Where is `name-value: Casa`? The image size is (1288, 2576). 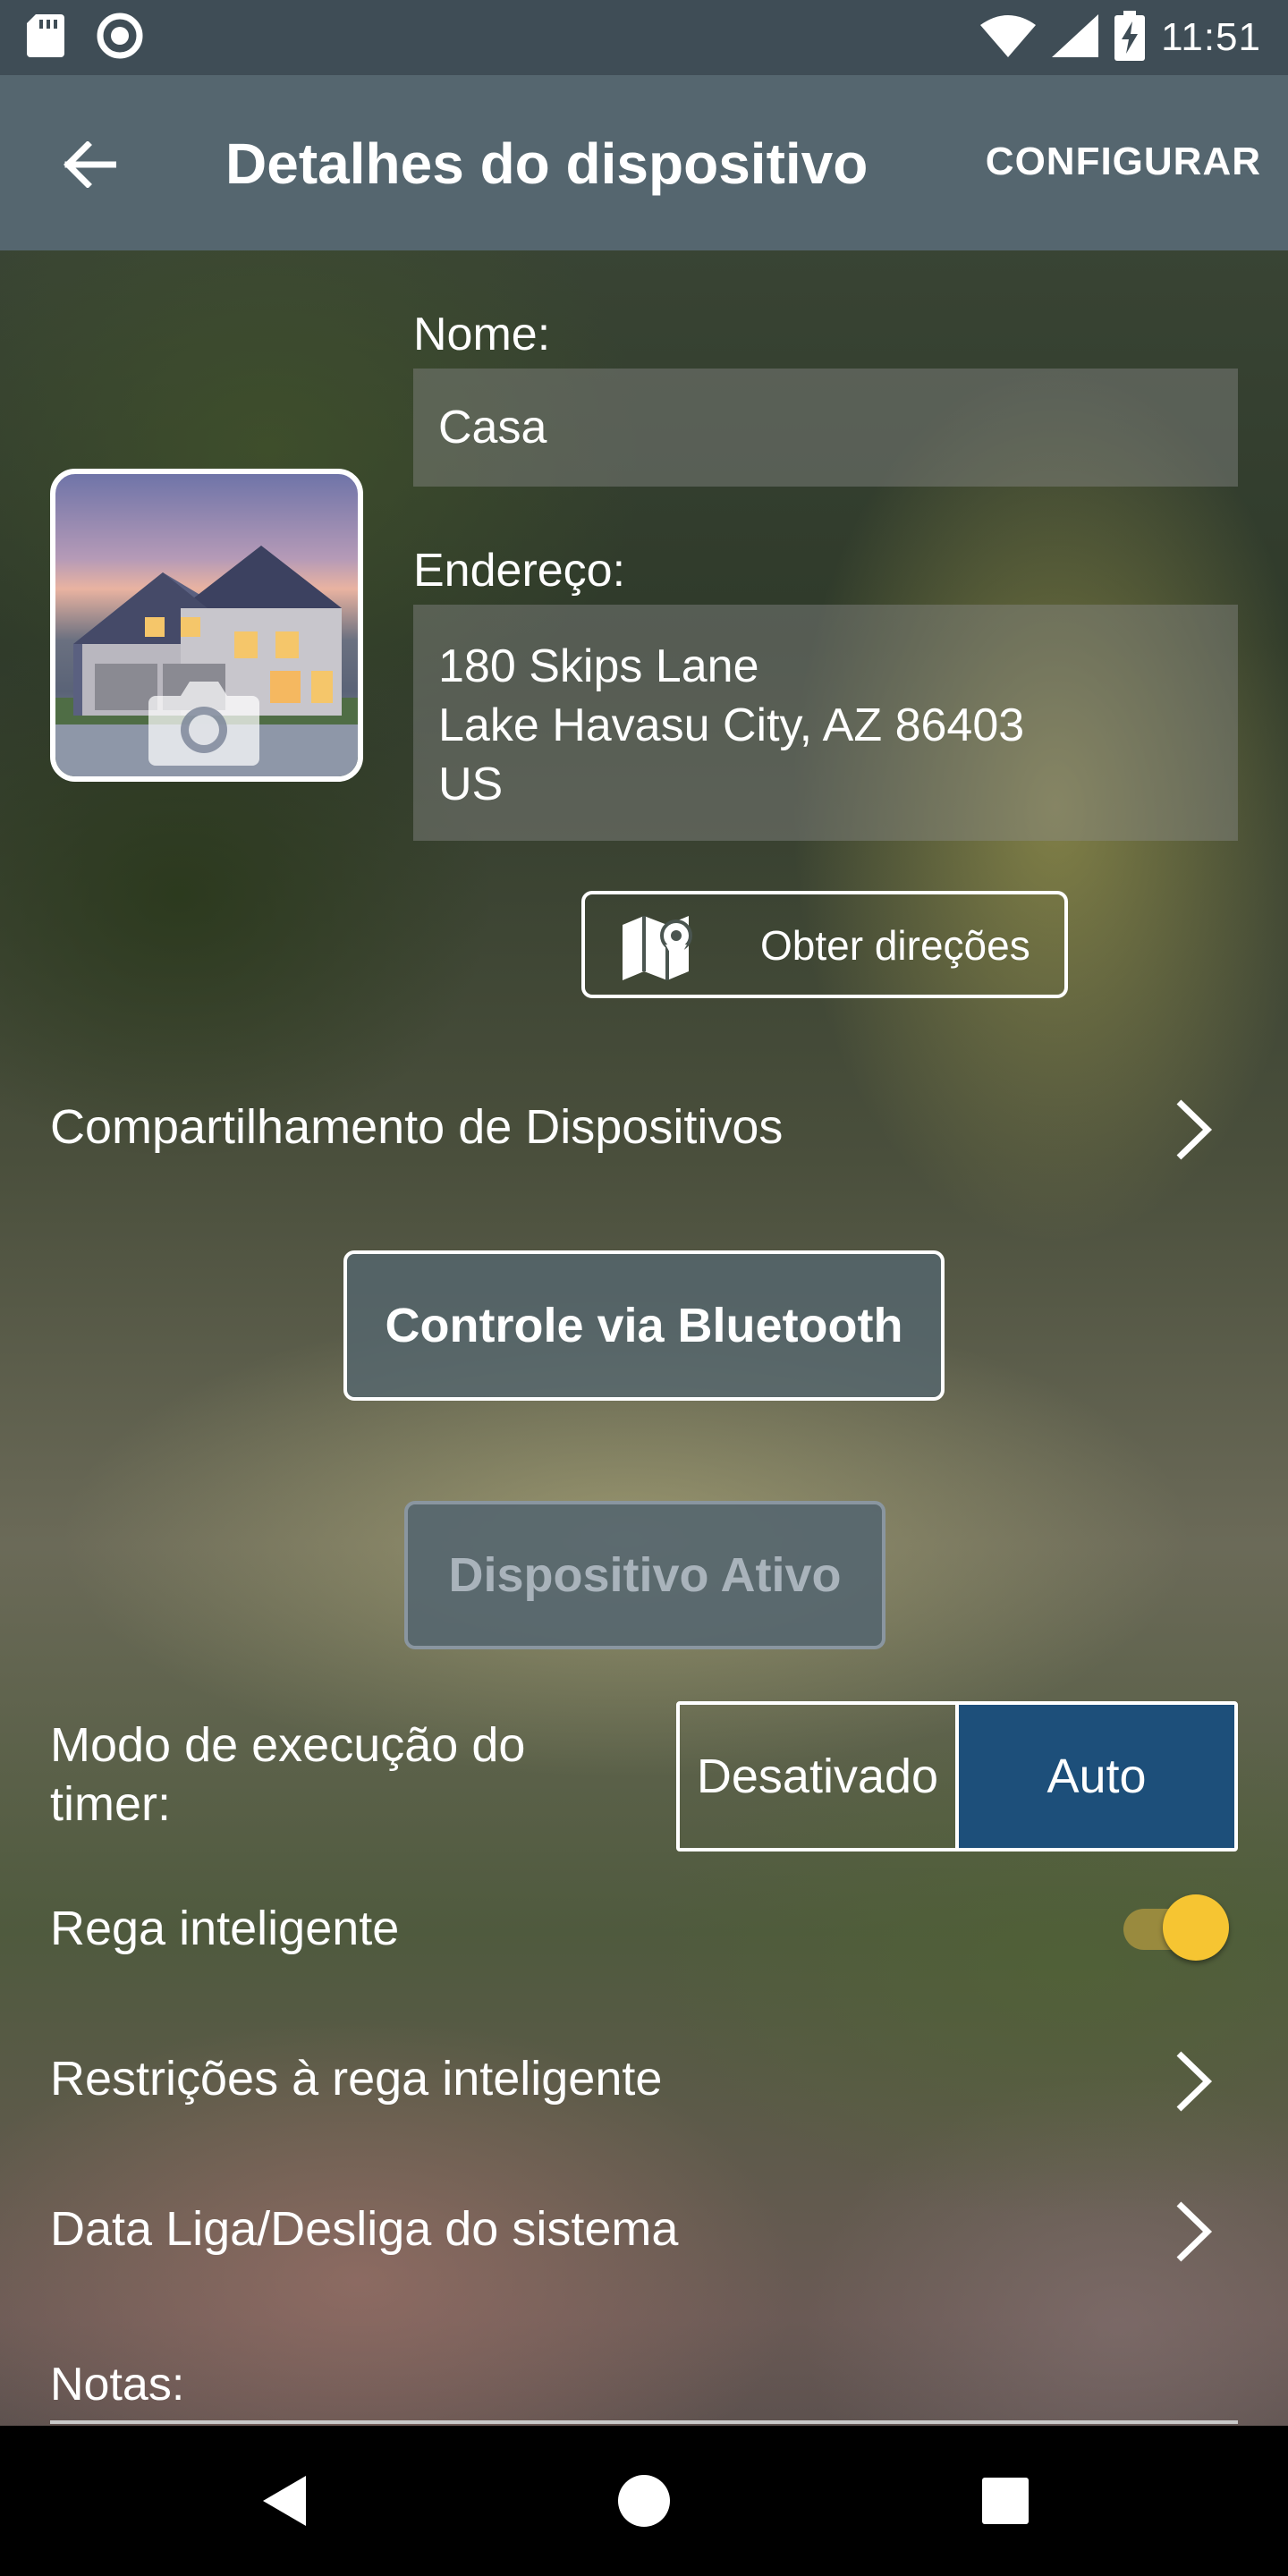 name-value: Casa is located at coordinates (492, 427).